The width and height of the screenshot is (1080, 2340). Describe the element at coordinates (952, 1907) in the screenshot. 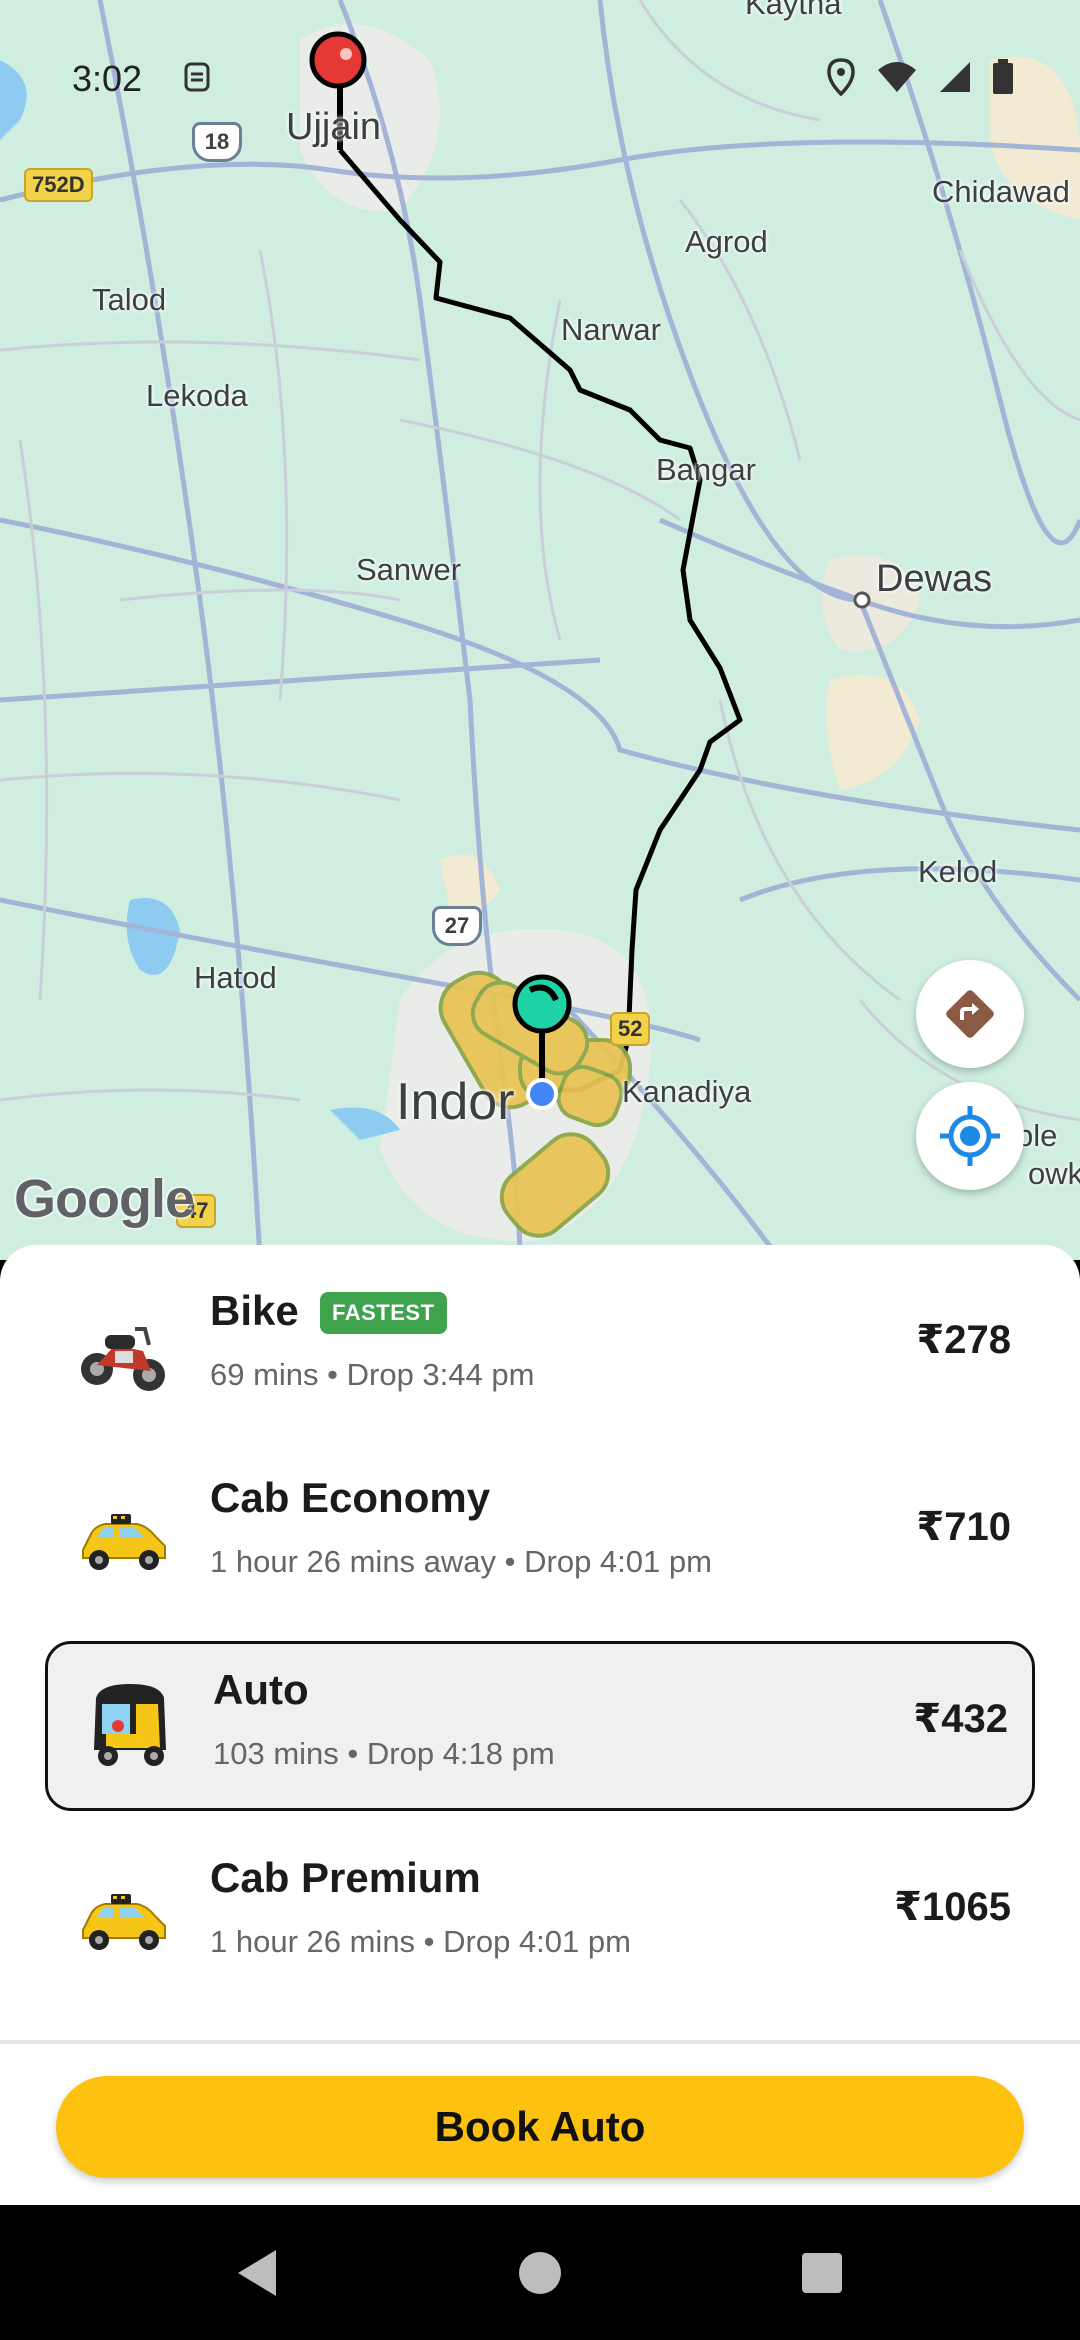

I see `ride-price: ₹1065` at that location.